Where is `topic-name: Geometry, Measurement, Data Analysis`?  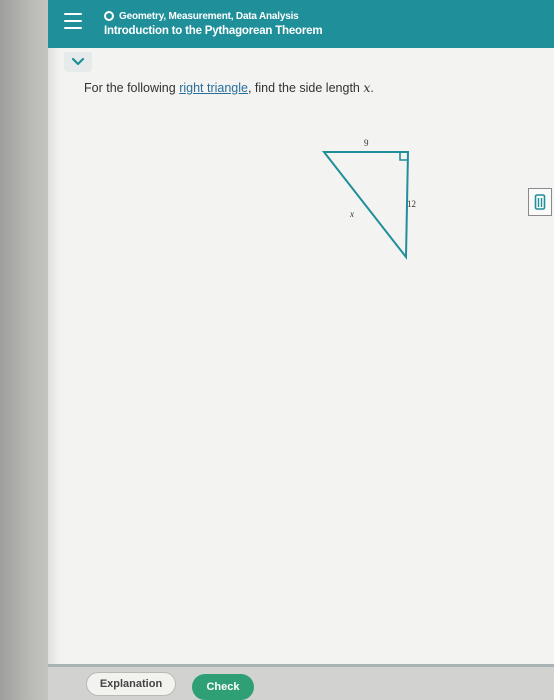
topic-name: Geometry, Measurement, Data Analysis is located at coordinates (209, 16).